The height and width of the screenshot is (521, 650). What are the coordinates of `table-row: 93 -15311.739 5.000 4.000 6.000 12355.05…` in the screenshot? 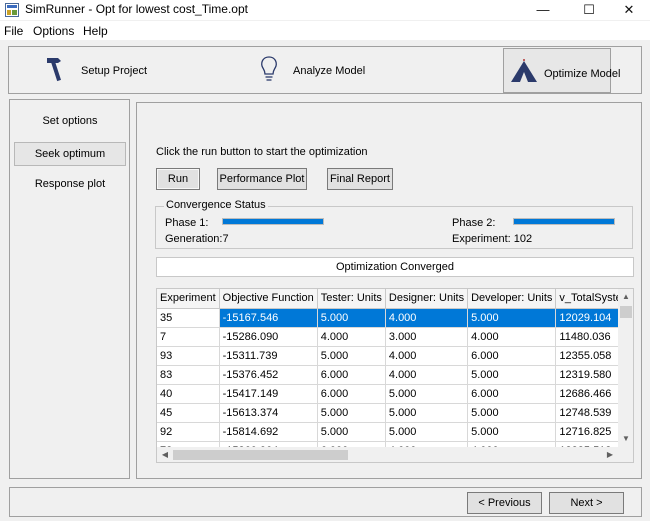 It's located at (395, 356).